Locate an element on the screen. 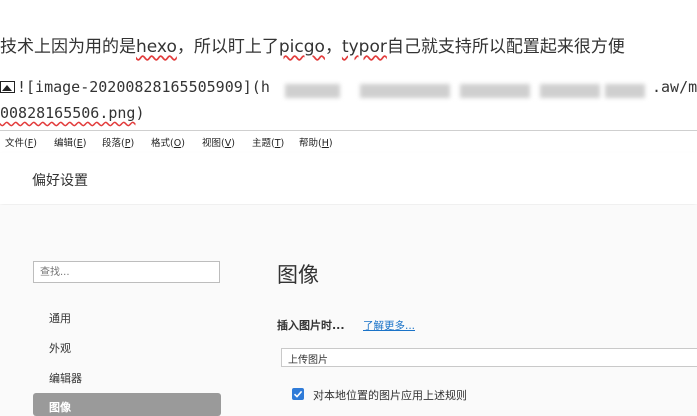 The height and width of the screenshot is (416, 697). preferences-header is located at coordinates (348, 178).